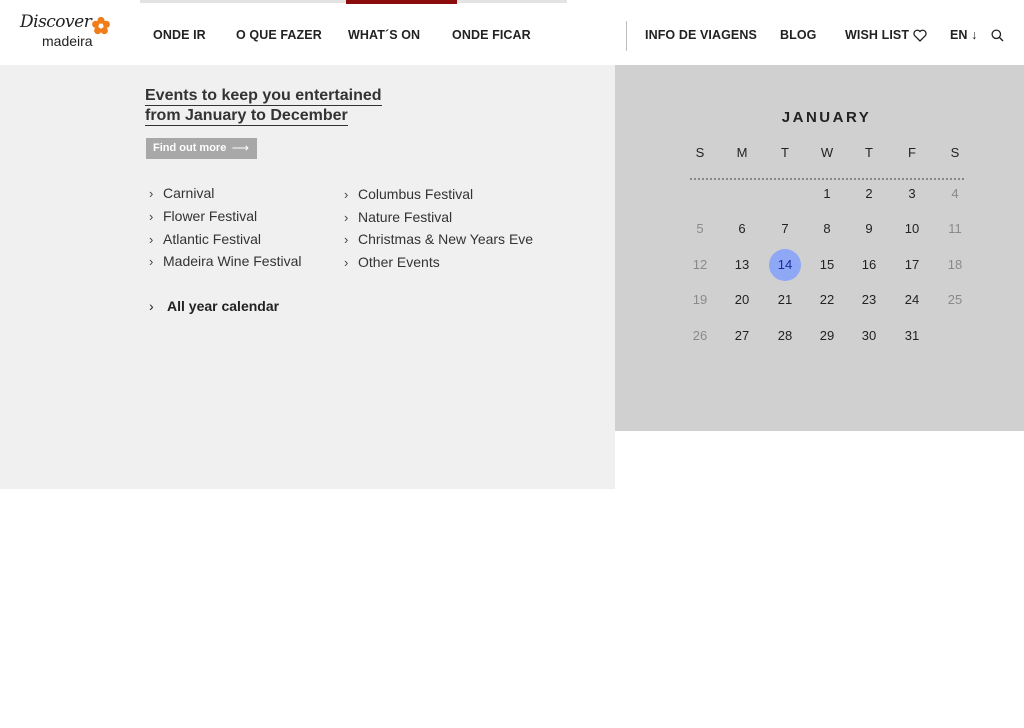 The width and height of the screenshot is (1024, 728). I want to click on nav-onde-ir: ONDE IR, so click(179, 35).